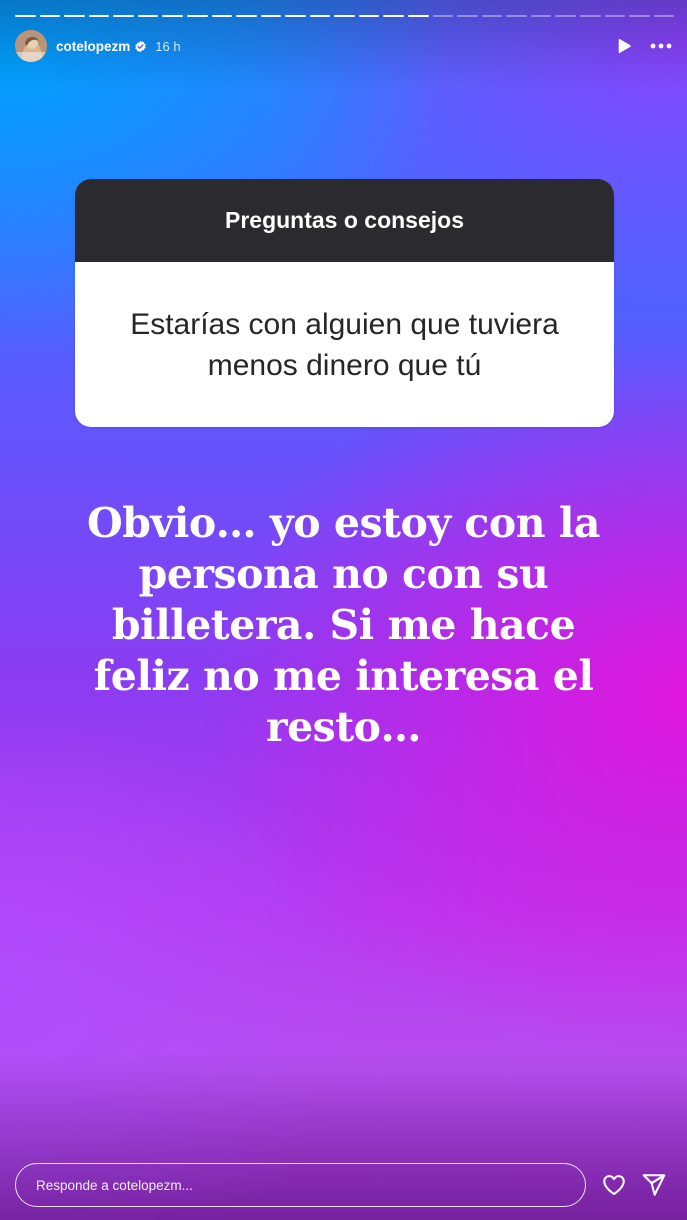 The width and height of the screenshot is (687, 1220). Describe the element at coordinates (93, 46) in the screenshot. I see `username: cotelopezm` at that location.